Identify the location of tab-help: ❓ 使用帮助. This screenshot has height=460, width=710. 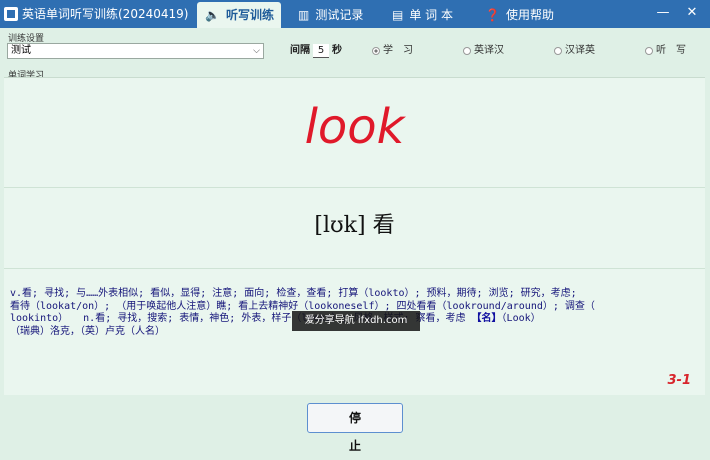
(525, 15).